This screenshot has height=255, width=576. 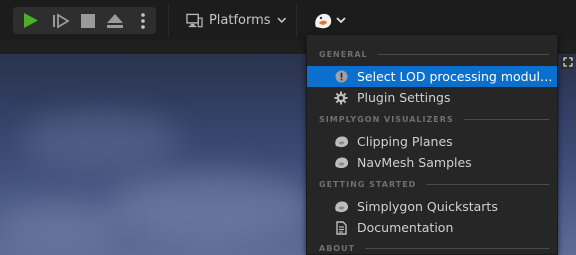 What do you see at coordinates (427, 206) in the screenshot?
I see `menu-item-label: Simplygon Quickstarts` at bounding box center [427, 206].